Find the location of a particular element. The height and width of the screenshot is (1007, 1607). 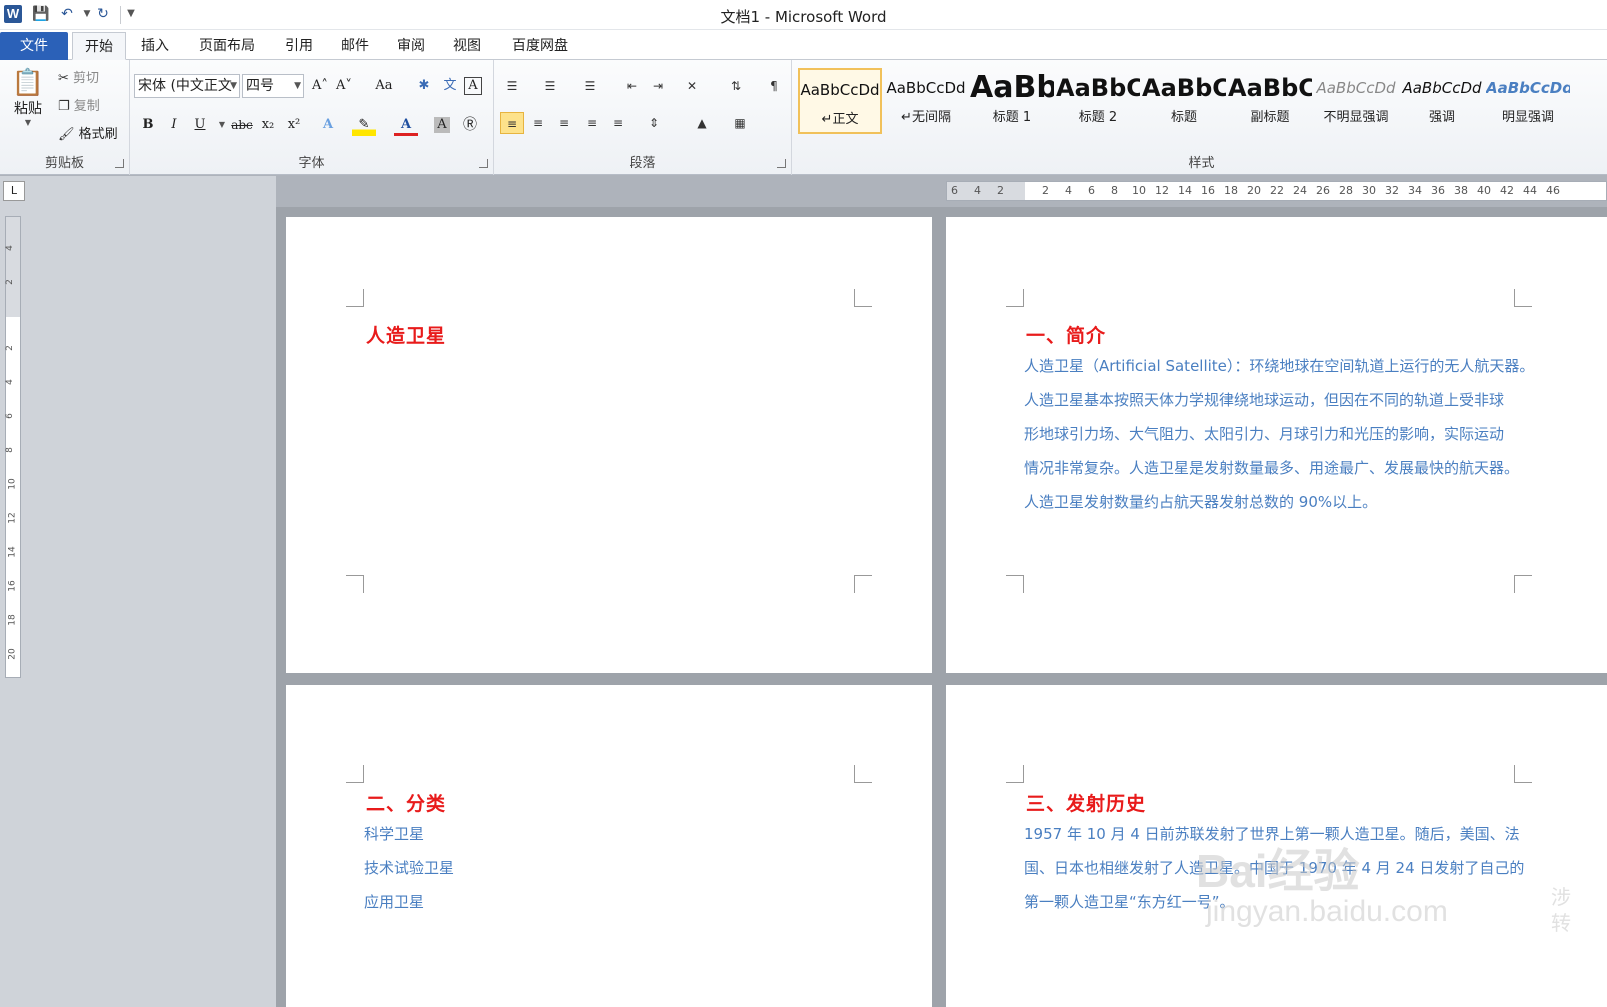

style-name: 强调 is located at coordinates (1441, 117).